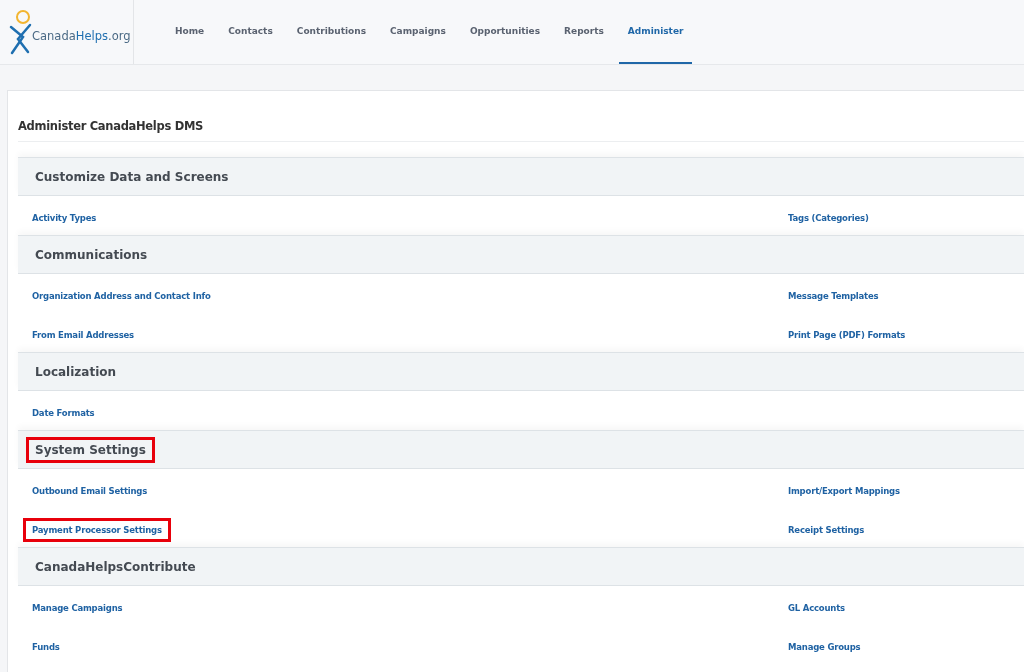 The image size is (1024, 672). Describe the element at coordinates (91, 255) in the screenshot. I see `section-title: Communications` at that location.